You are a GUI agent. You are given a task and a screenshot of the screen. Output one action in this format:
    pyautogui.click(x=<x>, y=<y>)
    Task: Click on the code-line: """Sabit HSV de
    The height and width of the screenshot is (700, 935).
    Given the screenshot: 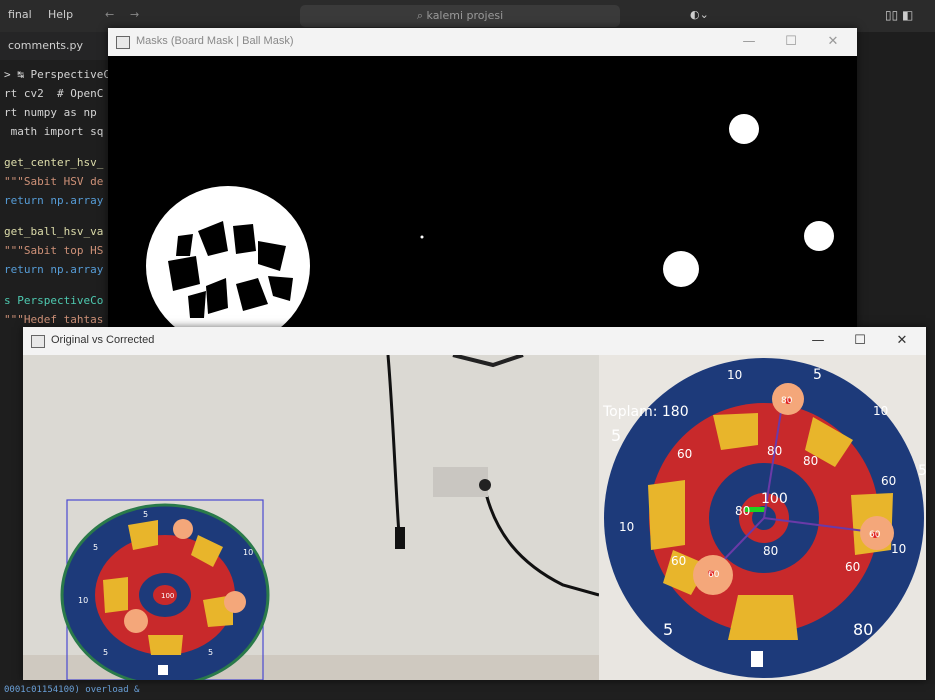 What is the action you would take?
    pyautogui.click(x=54, y=181)
    